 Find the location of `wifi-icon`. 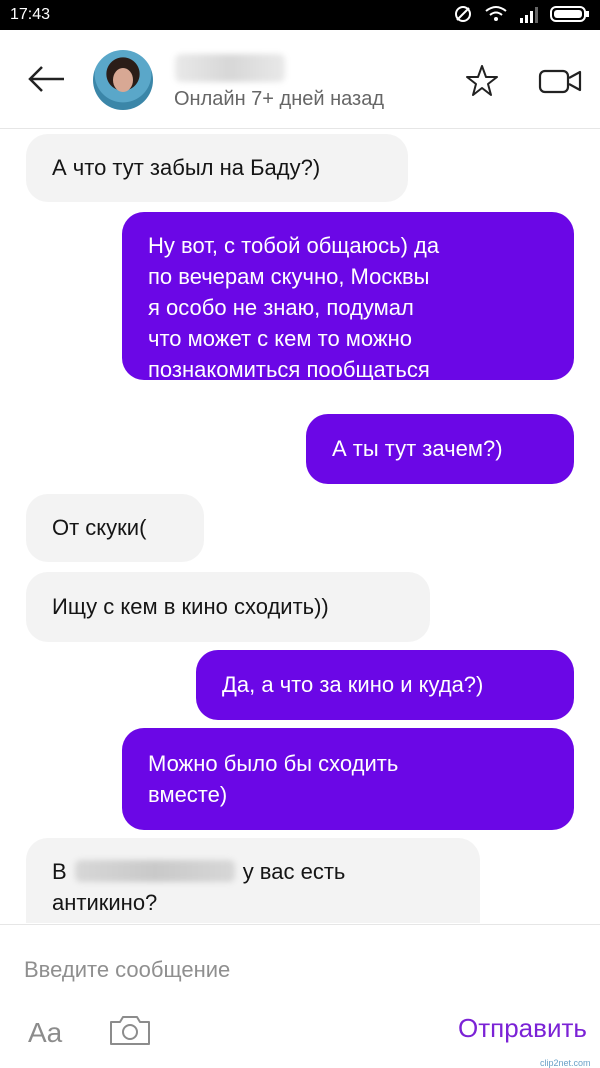

wifi-icon is located at coordinates (496, 13).